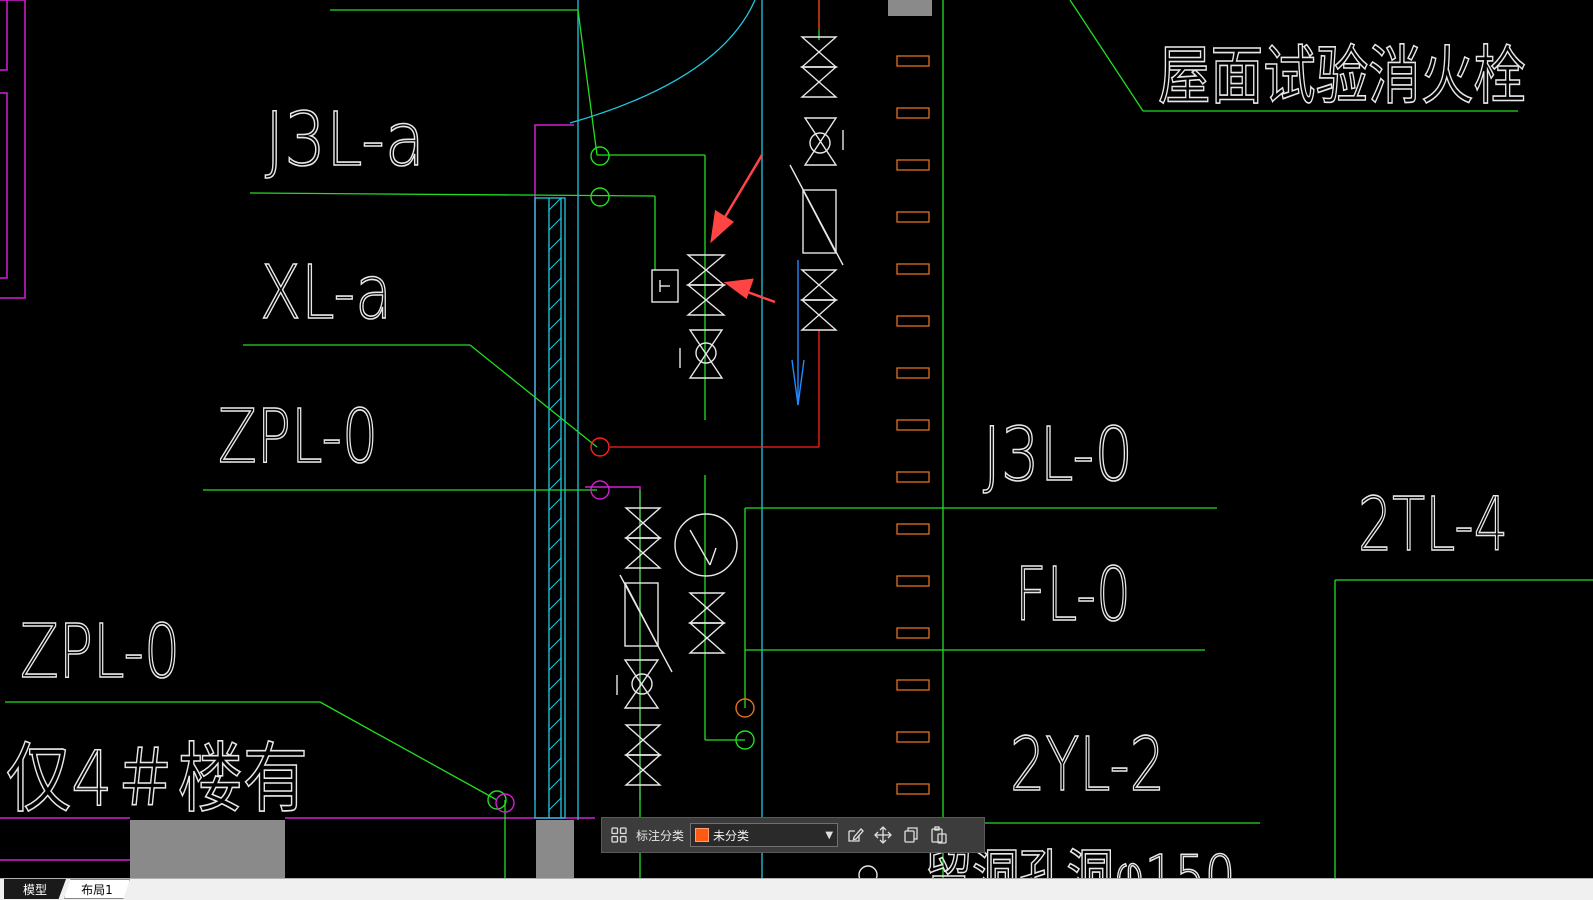  Describe the element at coordinates (829, 835) in the screenshot. I see `chevron-down-icon: ▼` at that location.